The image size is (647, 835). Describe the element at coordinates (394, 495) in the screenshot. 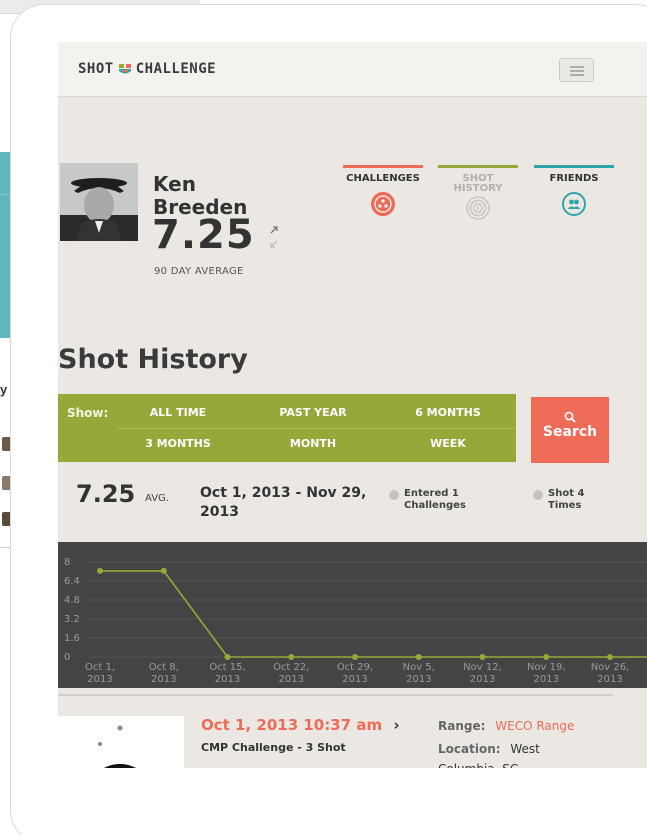

I see `challenges-dot-icon` at that location.